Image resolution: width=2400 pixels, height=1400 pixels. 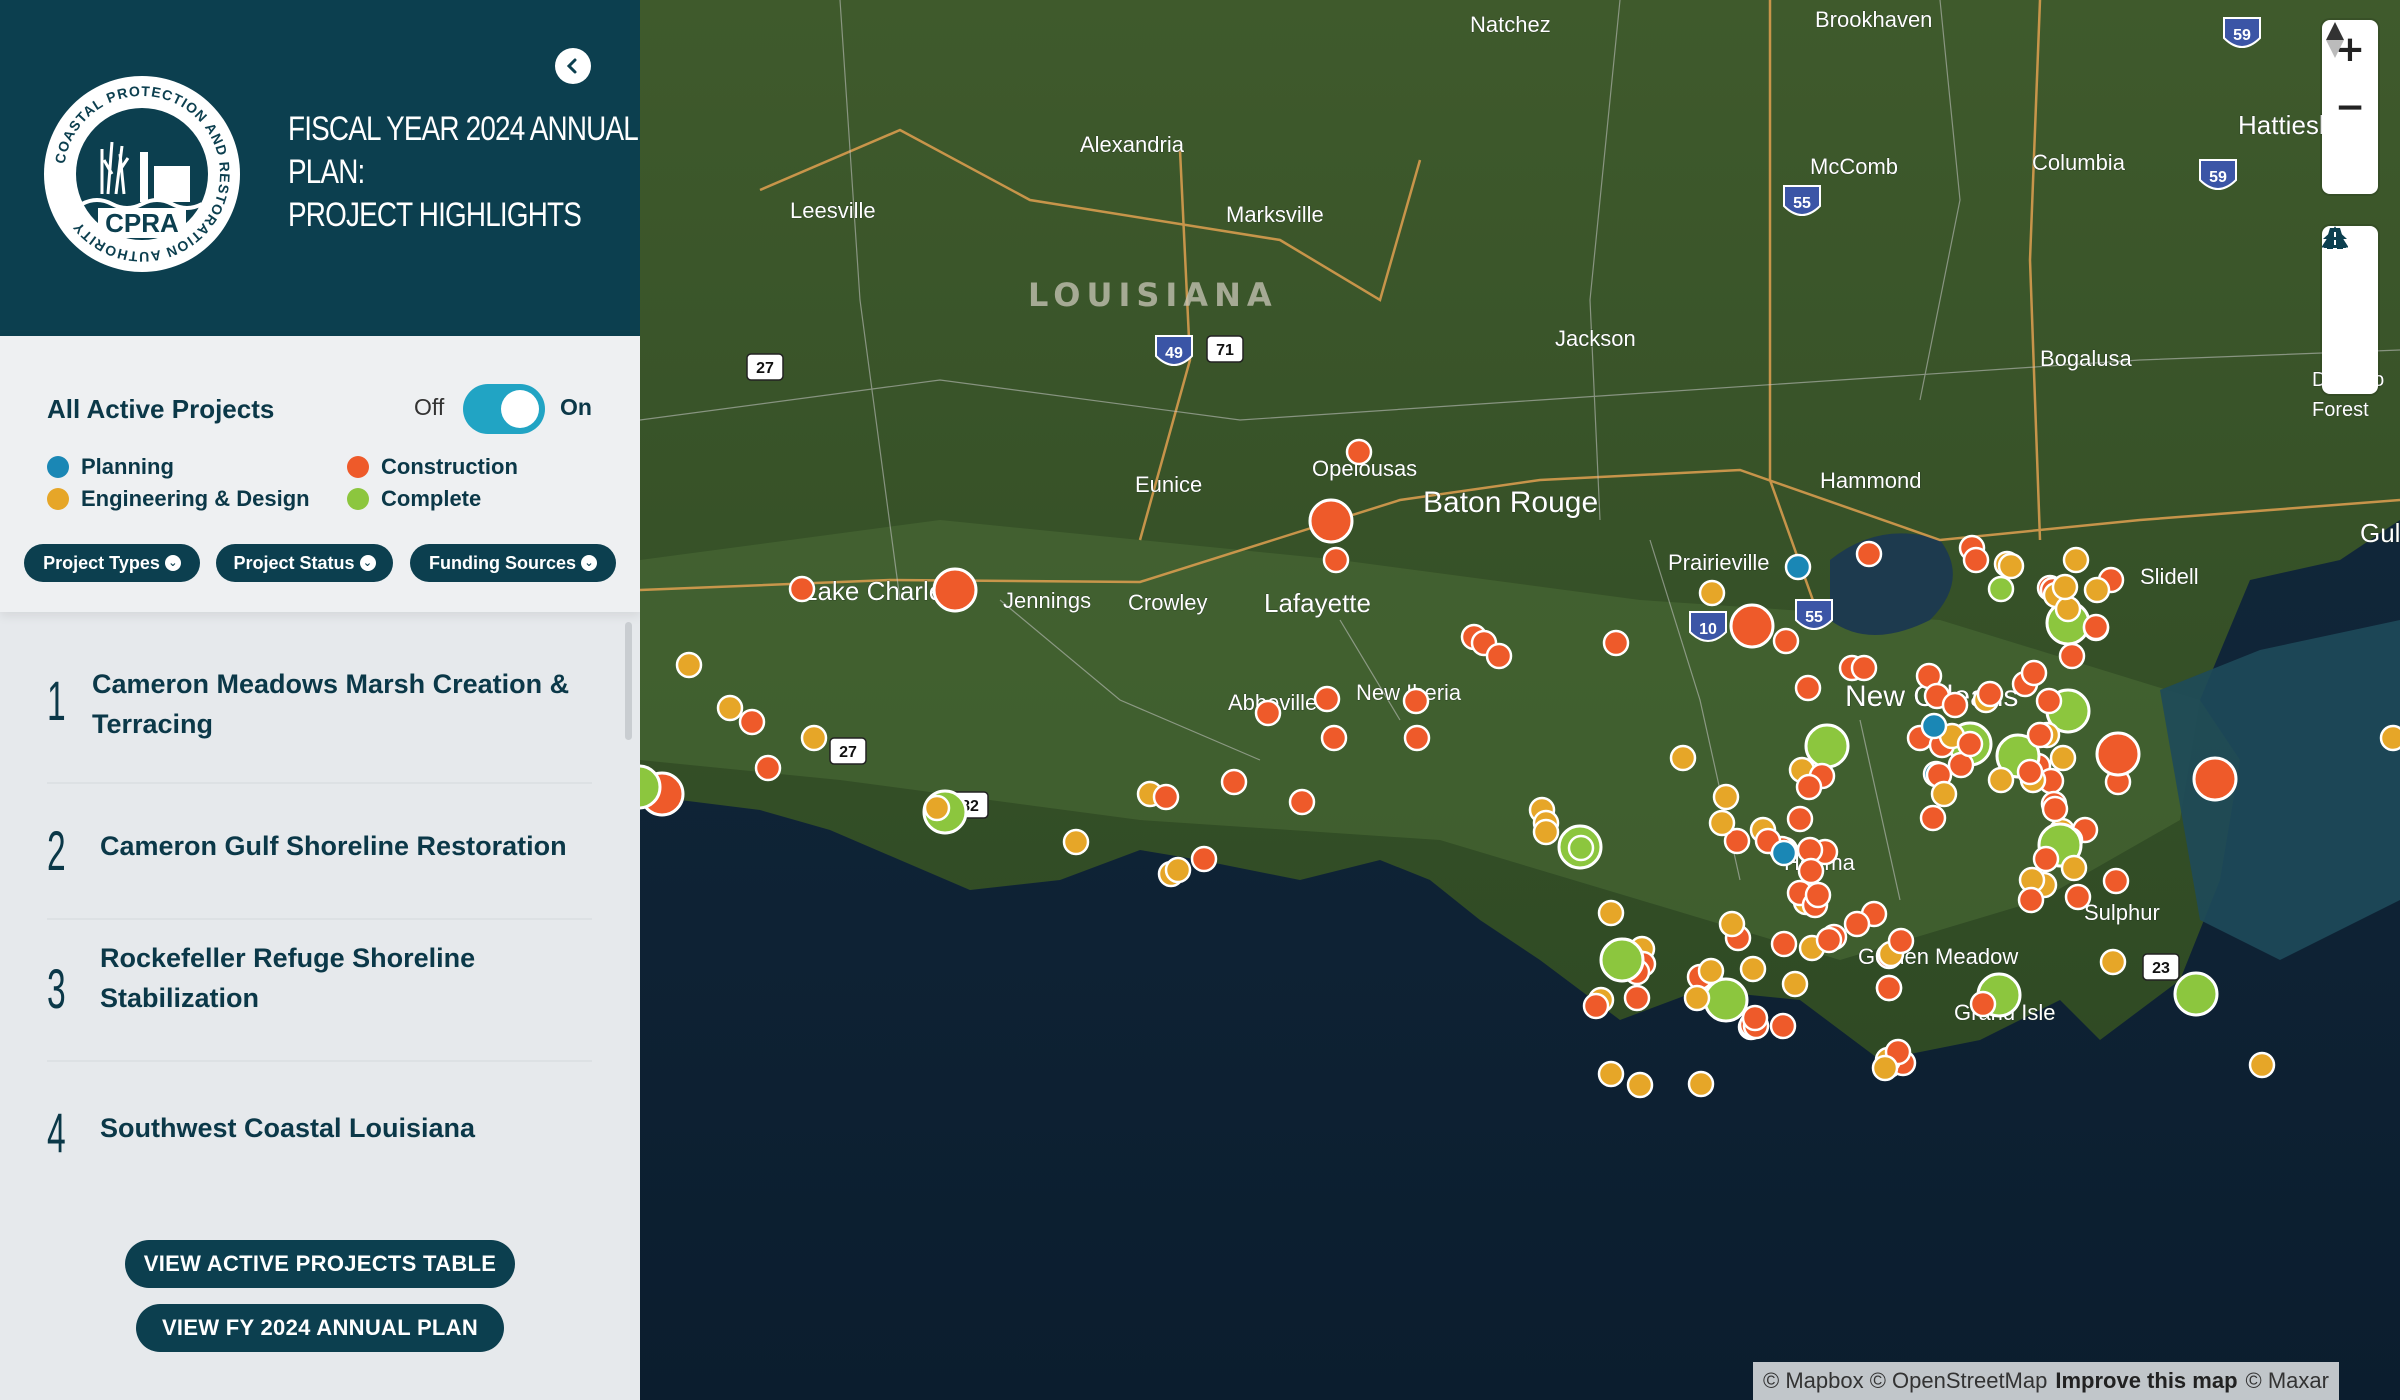 I want to click on funding-sources-filter: Funding Sources ⌄, so click(x=513, y=563).